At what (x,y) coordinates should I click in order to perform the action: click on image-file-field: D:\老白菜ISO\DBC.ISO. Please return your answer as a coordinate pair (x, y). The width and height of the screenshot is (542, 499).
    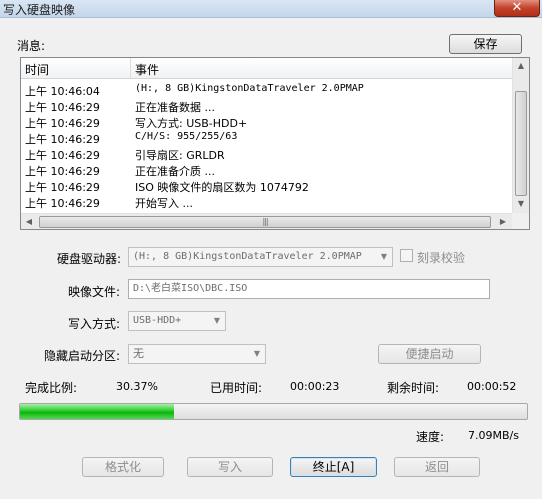
    Looking at the image, I should click on (309, 289).